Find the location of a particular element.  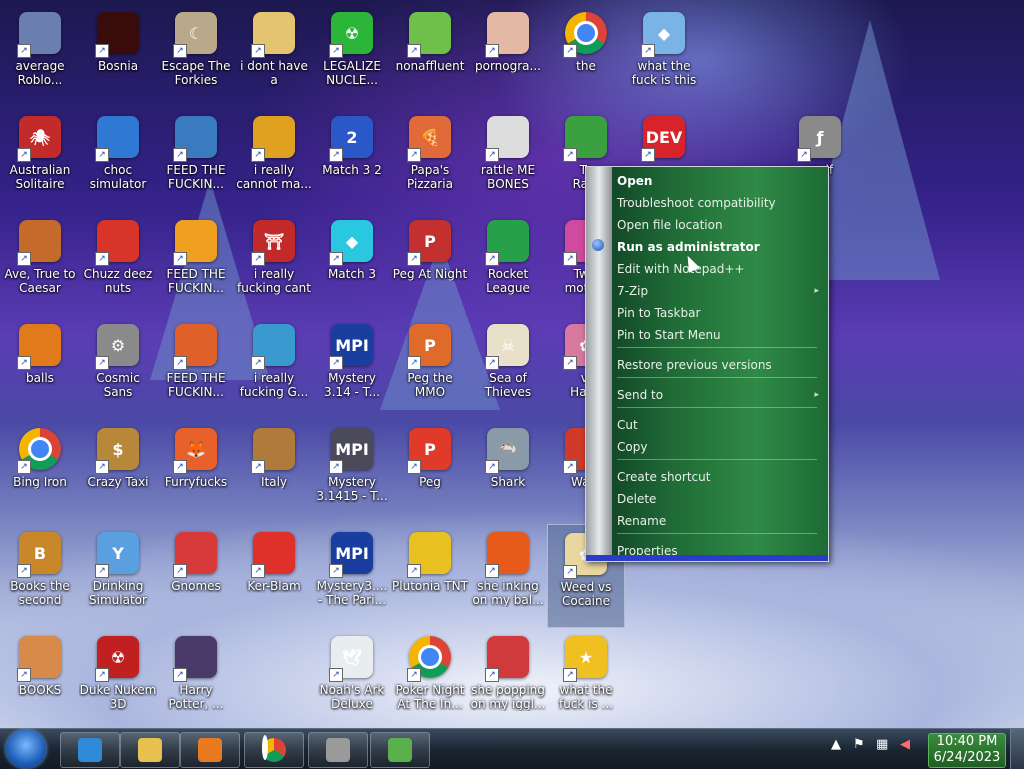

desktop-icon-label: Books the second is located at coordinates (40, 593).